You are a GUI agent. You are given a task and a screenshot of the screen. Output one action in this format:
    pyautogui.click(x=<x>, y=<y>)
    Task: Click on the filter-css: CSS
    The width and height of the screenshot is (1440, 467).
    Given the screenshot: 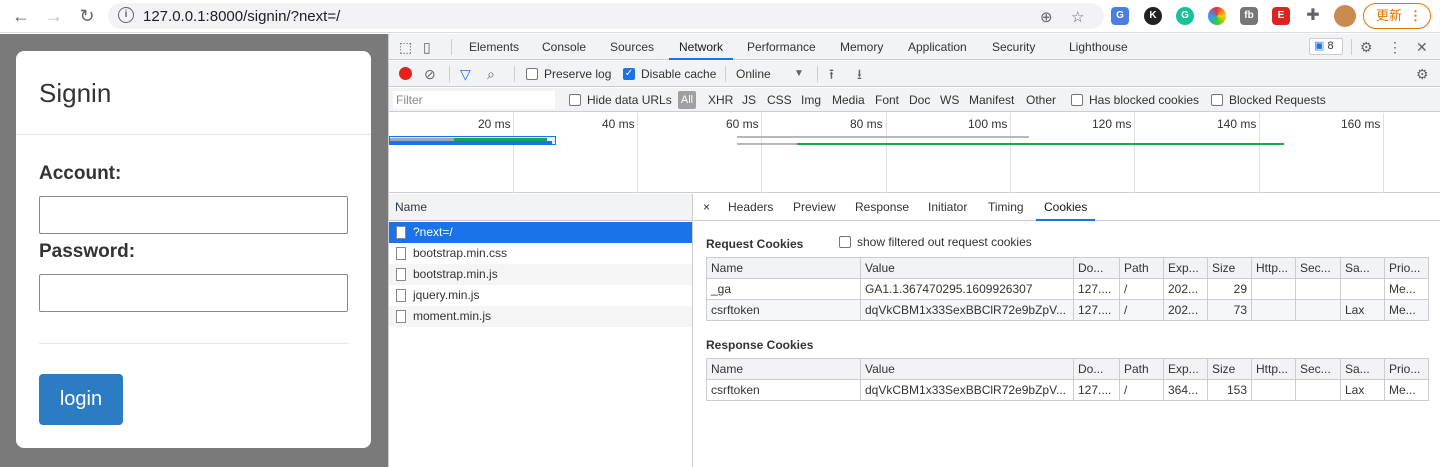 What is the action you would take?
    pyautogui.click(x=779, y=100)
    